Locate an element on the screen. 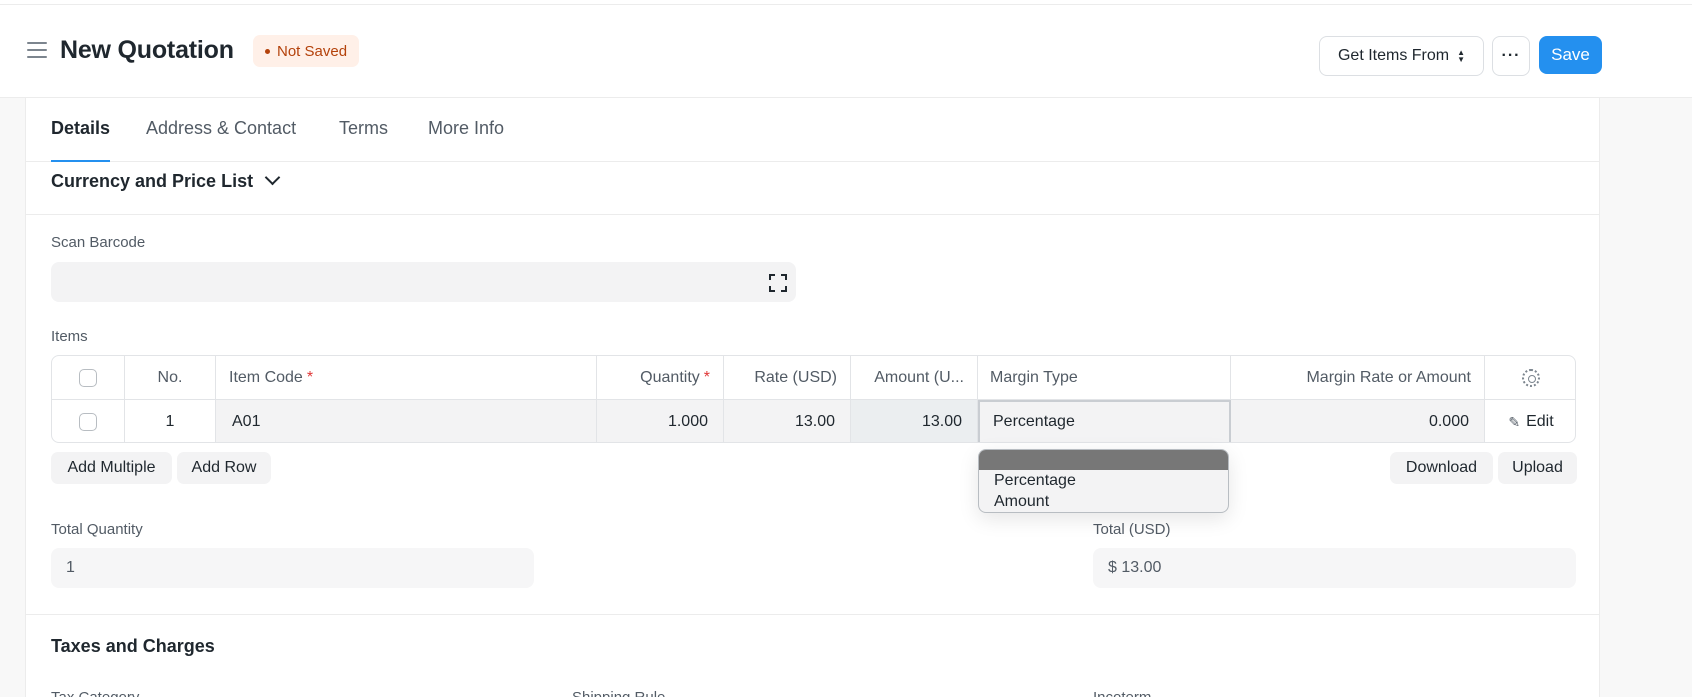  scan-barcode-input is located at coordinates (423, 282).